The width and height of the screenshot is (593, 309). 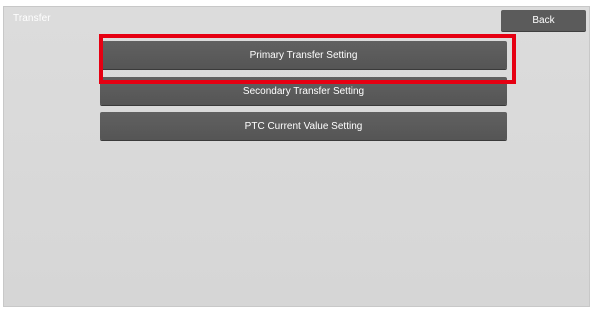 I want to click on secondary-transfer-setting-button: Secondary Transfer Setting, so click(x=303, y=91).